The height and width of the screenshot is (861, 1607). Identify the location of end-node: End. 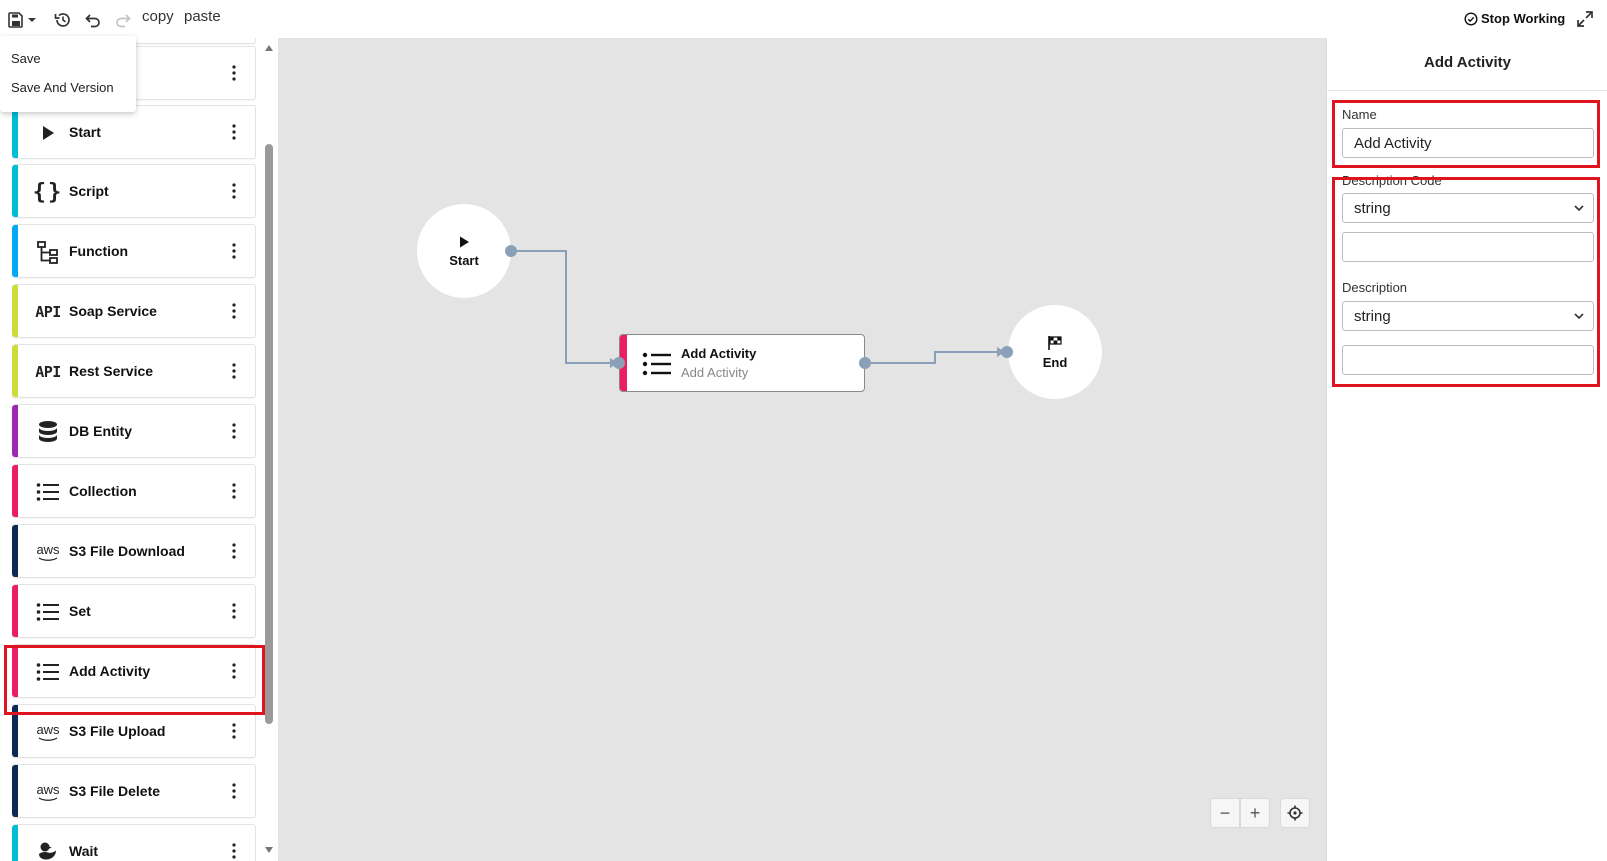
(1055, 352).